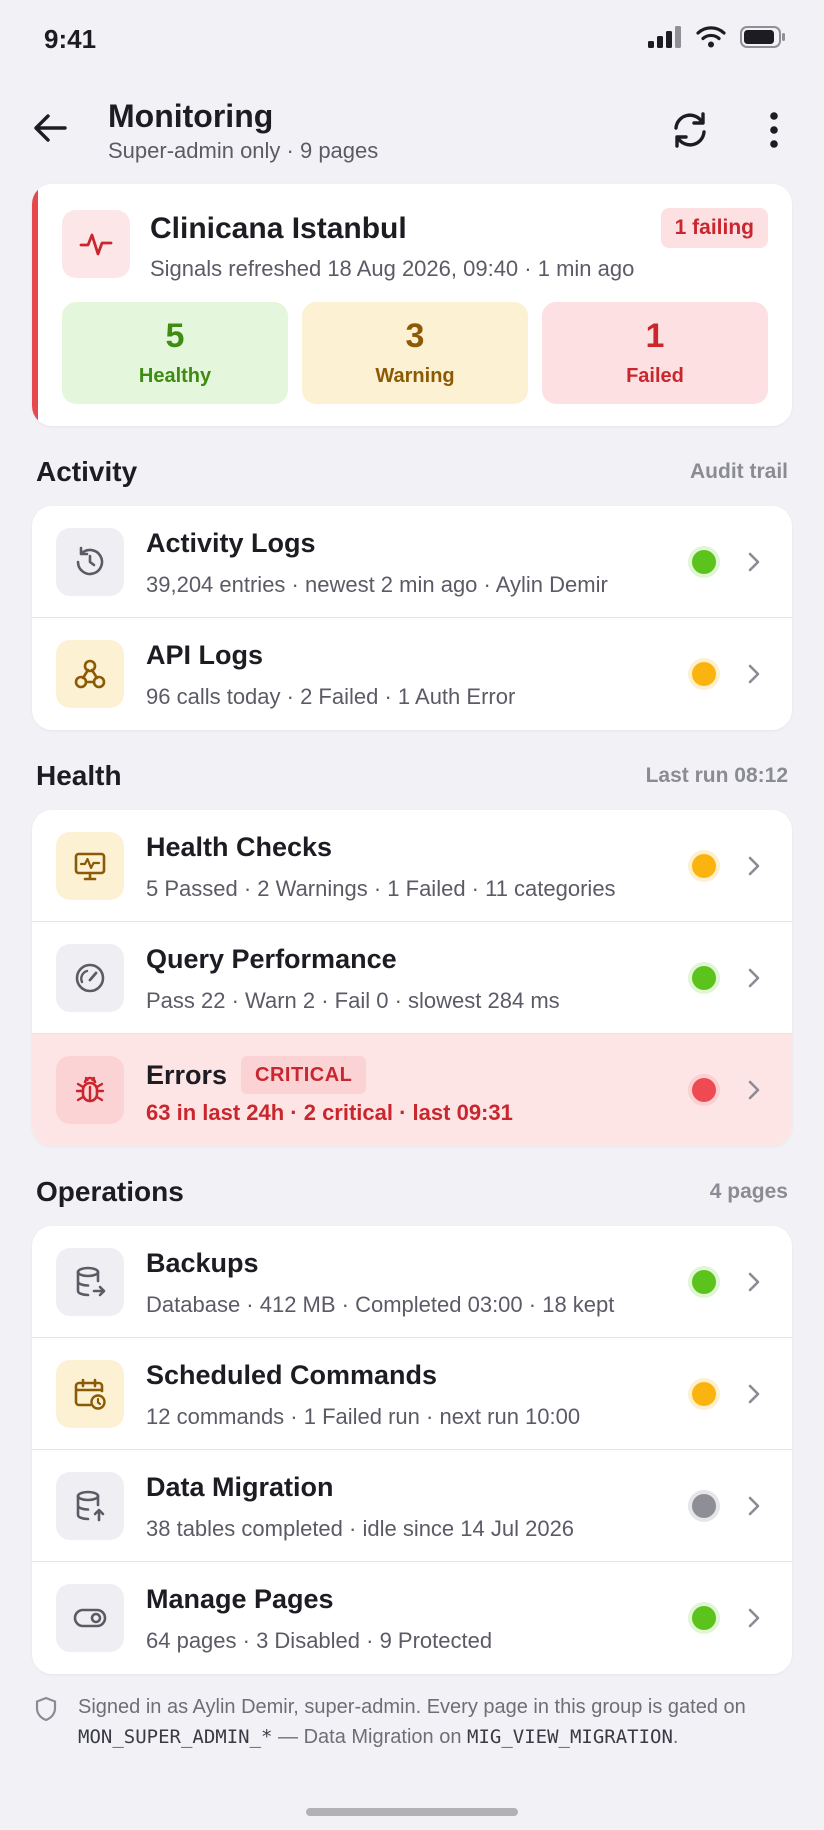  I want to click on stat-failed-label: Failed, so click(655, 375).